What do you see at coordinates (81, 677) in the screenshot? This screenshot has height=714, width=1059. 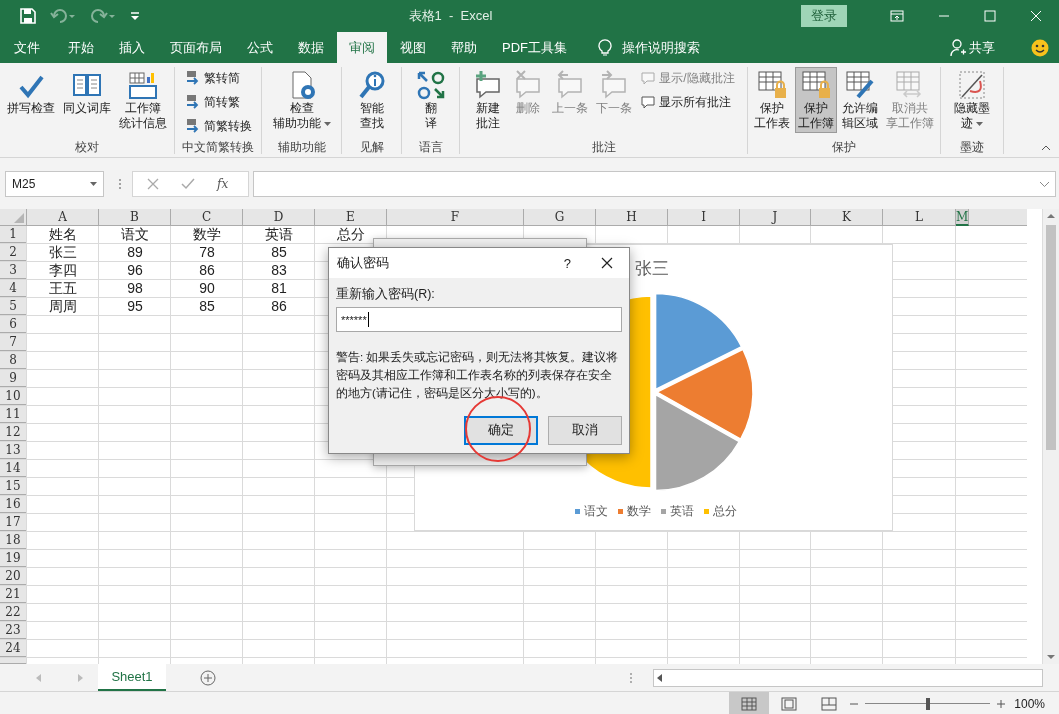 I see `next-sheet-icon` at bounding box center [81, 677].